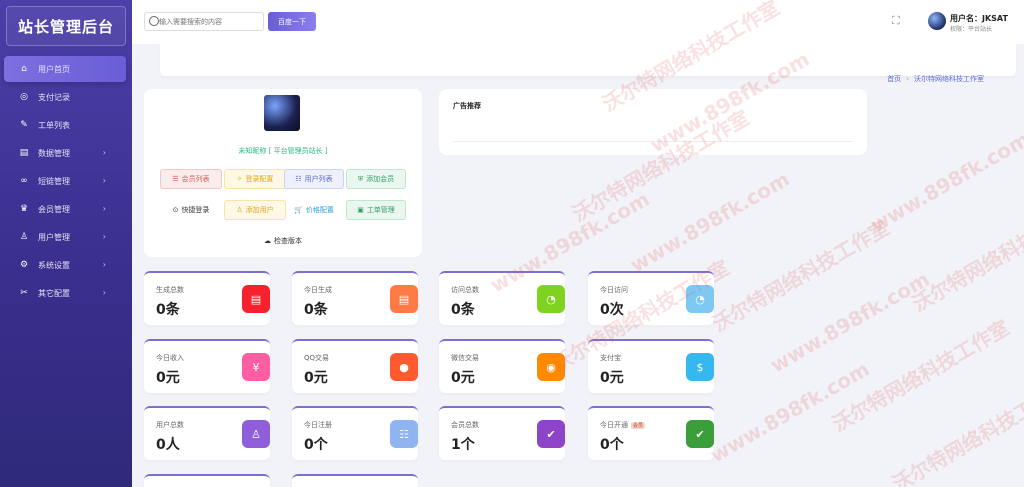 The image size is (1024, 487). What do you see at coordinates (54, 293) in the screenshot?
I see `sidebar-item-label: 其它配置` at bounding box center [54, 293].